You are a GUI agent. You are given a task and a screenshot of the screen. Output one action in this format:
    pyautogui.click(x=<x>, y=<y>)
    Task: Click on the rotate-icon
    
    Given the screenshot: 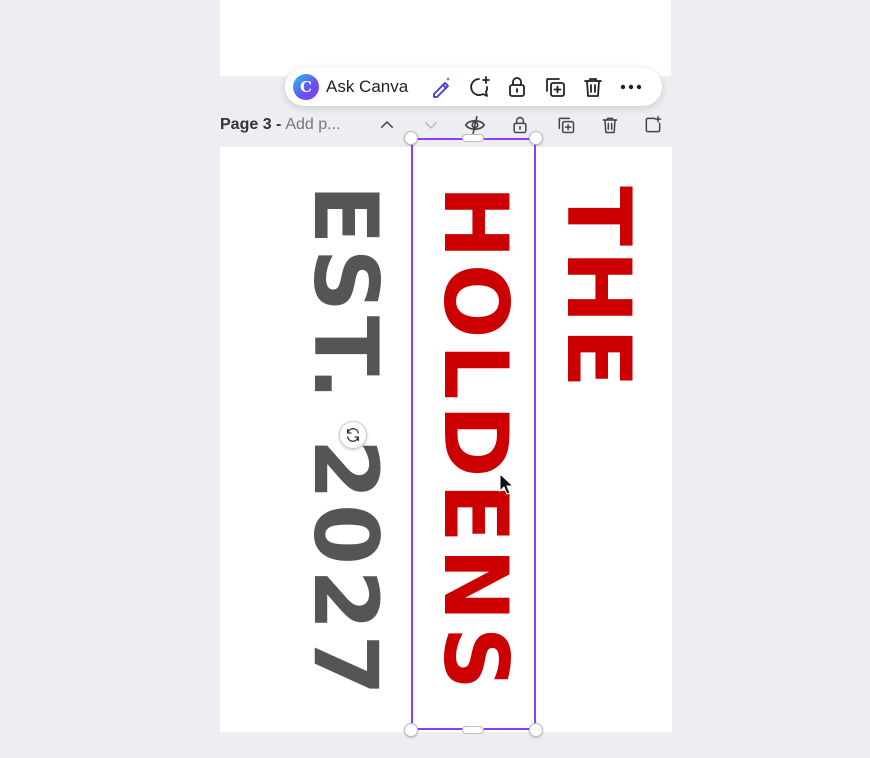 What is the action you would take?
    pyautogui.click(x=353, y=435)
    